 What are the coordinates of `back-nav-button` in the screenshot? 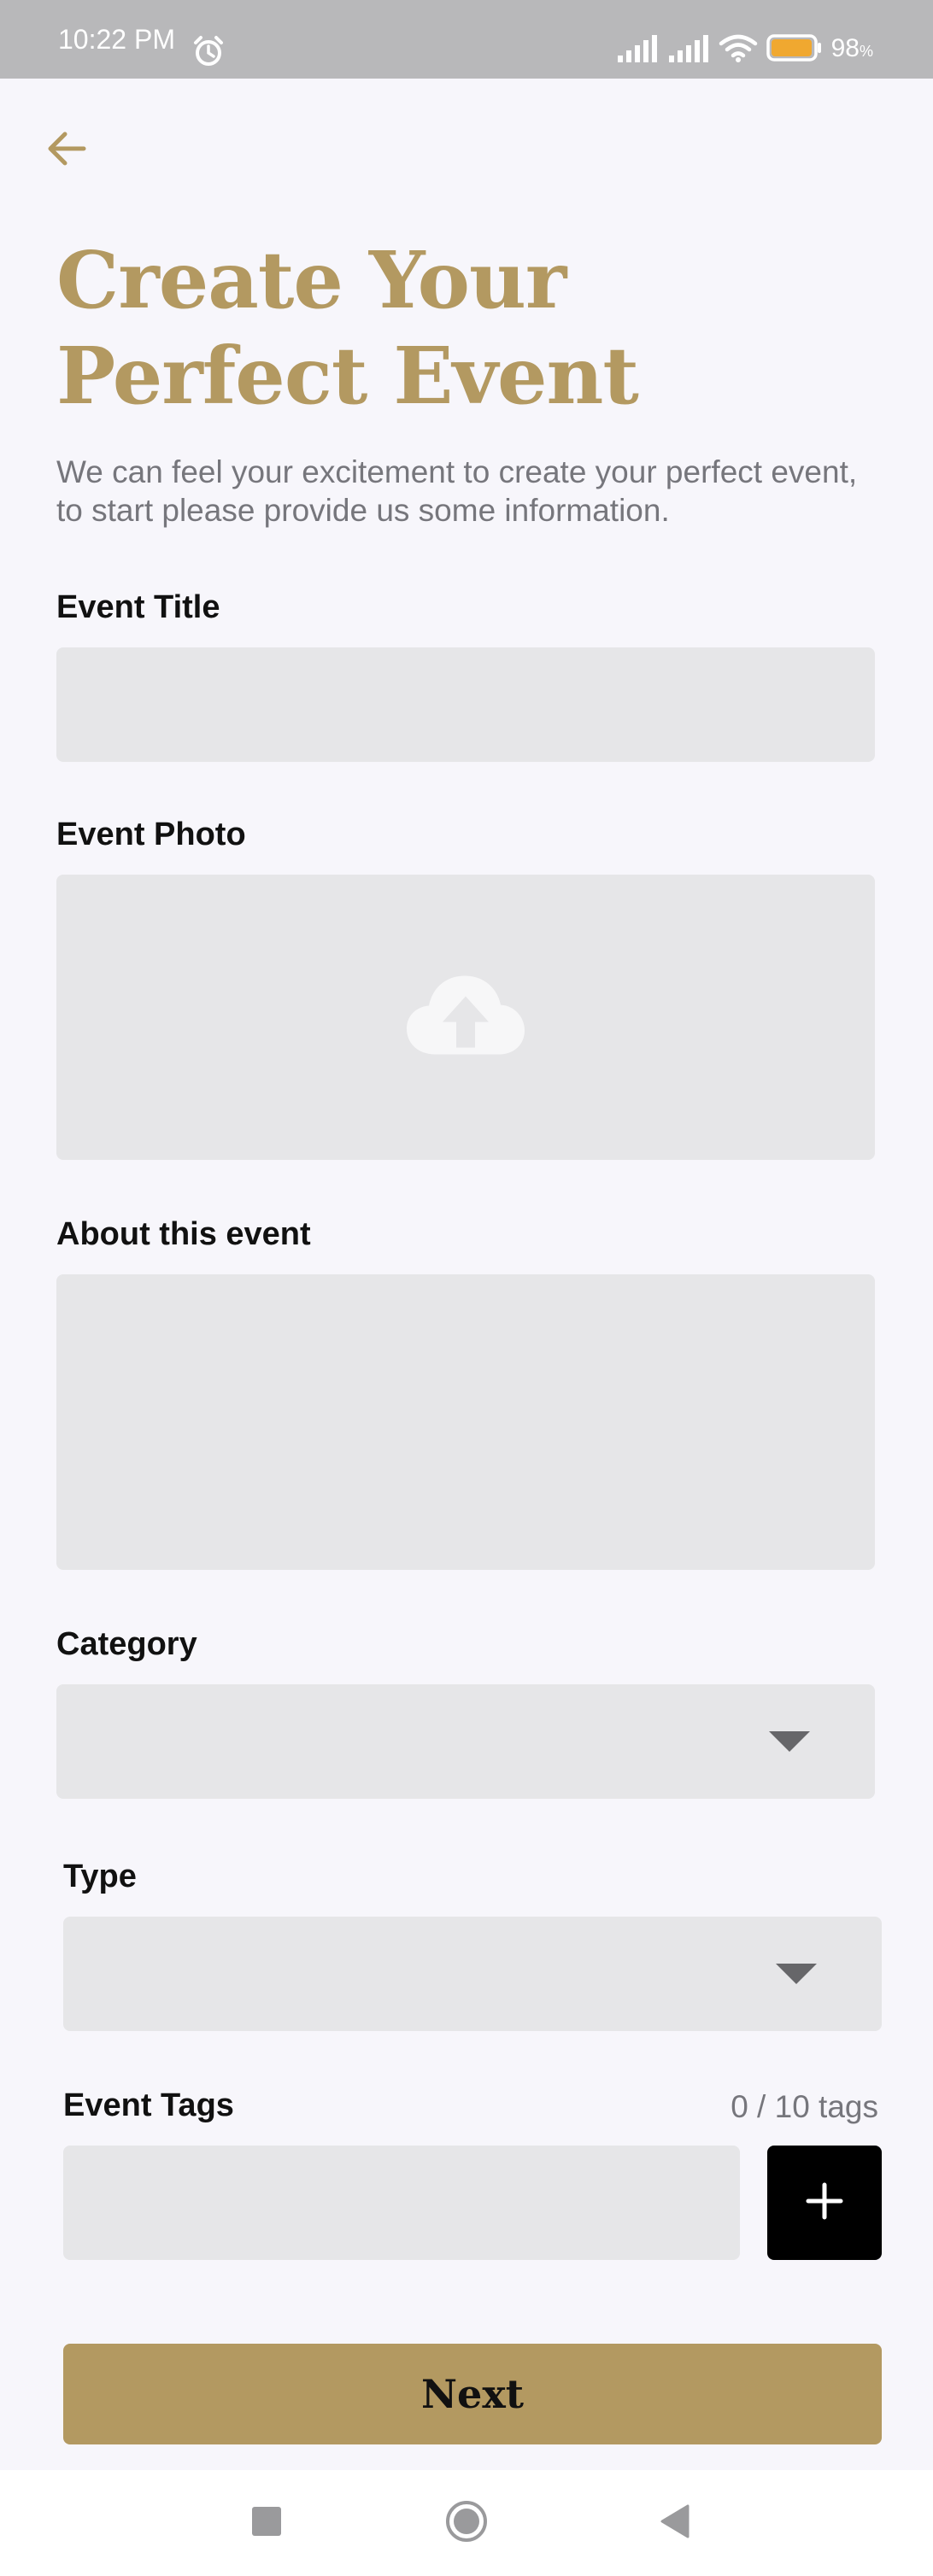 It's located at (675, 2523).